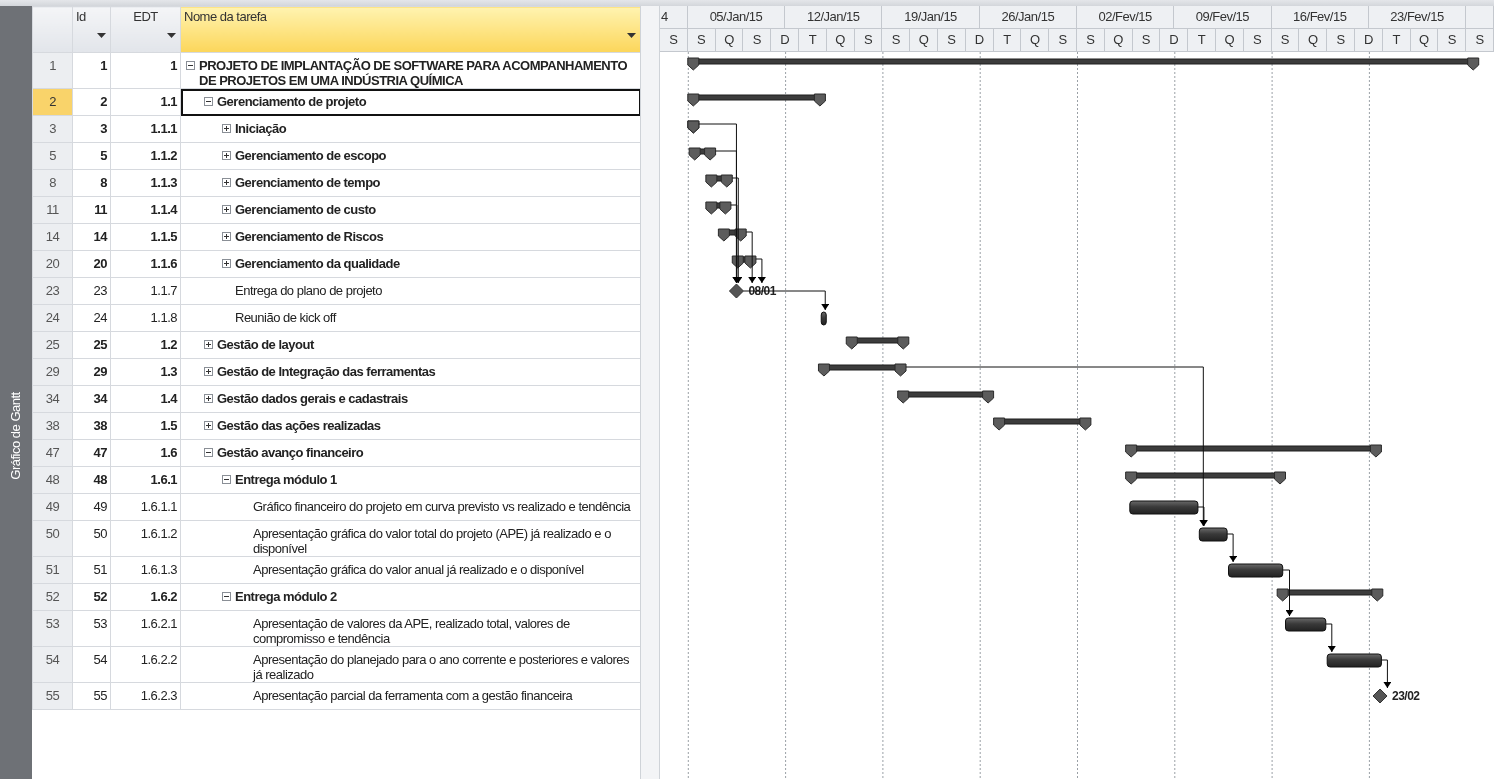 The height and width of the screenshot is (779, 1494). I want to click on task-name: Gerenciamento de escopo, so click(311, 155).